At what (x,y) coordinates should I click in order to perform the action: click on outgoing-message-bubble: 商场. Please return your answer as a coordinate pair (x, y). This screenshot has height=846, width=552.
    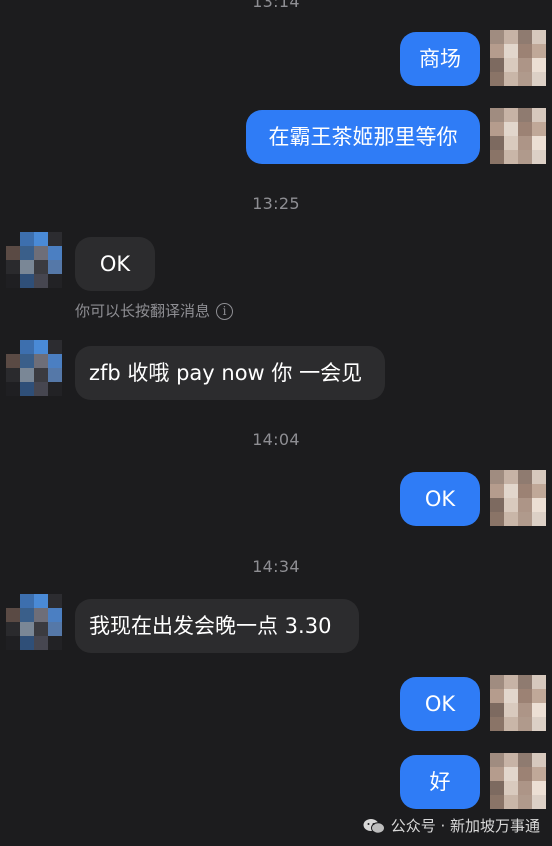
    Looking at the image, I should click on (440, 59).